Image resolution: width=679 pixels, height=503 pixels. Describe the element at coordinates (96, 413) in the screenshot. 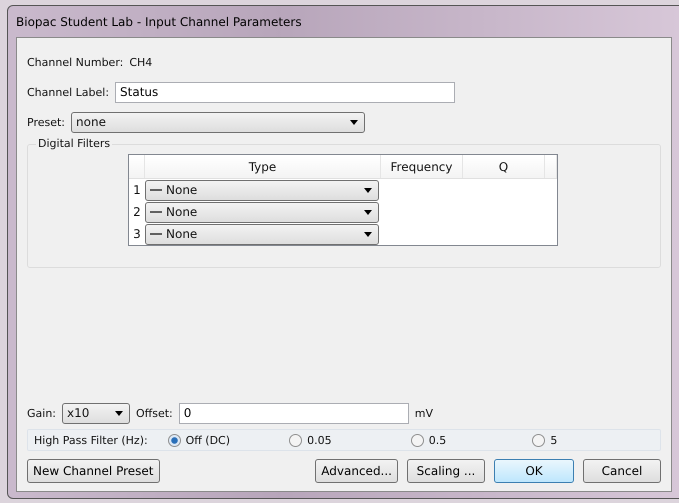

I see `gain-dropdown: x10` at that location.